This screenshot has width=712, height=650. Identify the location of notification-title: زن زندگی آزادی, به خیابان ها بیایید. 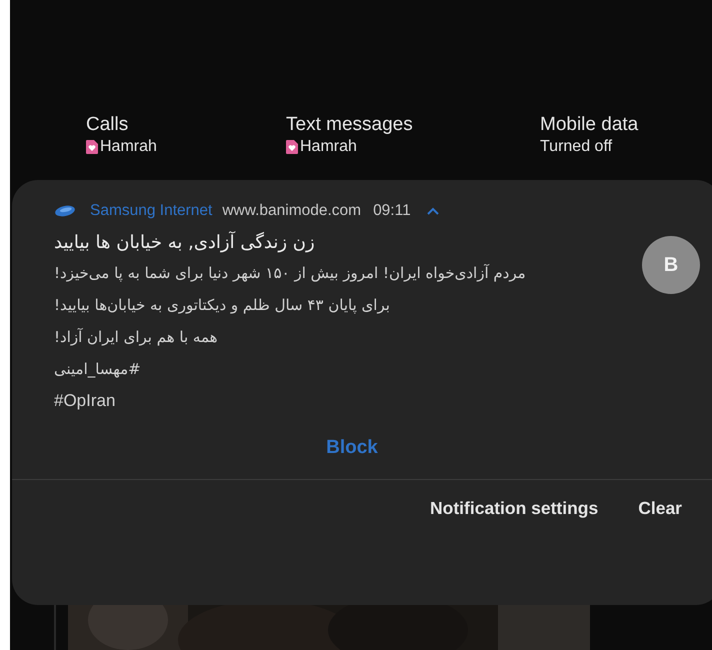
(184, 242).